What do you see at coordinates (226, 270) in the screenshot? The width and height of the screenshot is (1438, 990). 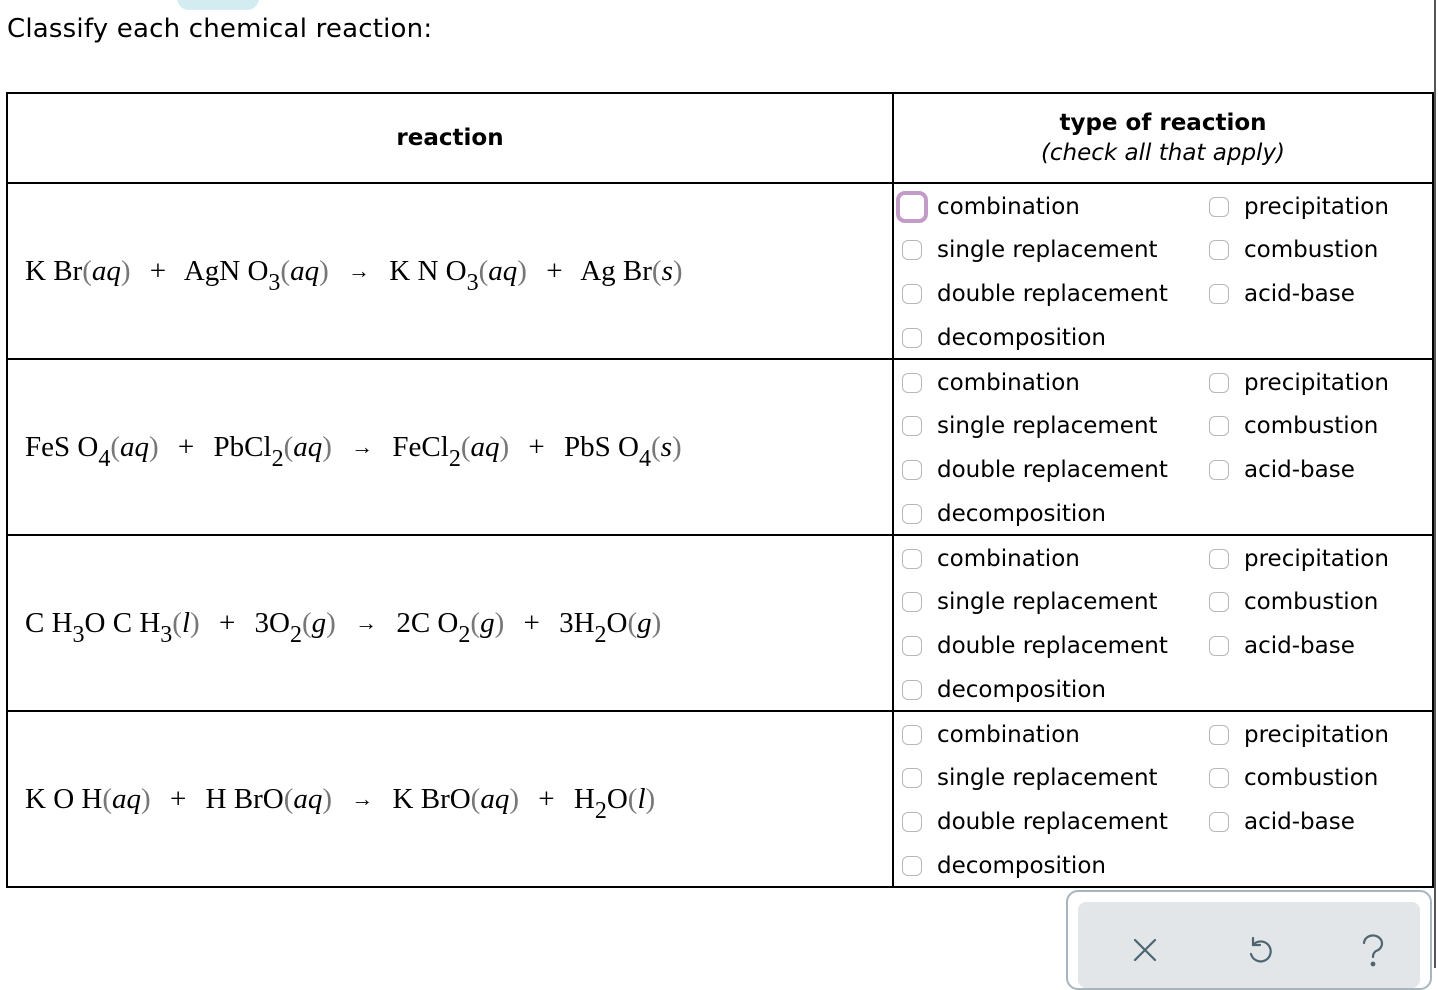 I see `reactant: AgN O` at bounding box center [226, 270].